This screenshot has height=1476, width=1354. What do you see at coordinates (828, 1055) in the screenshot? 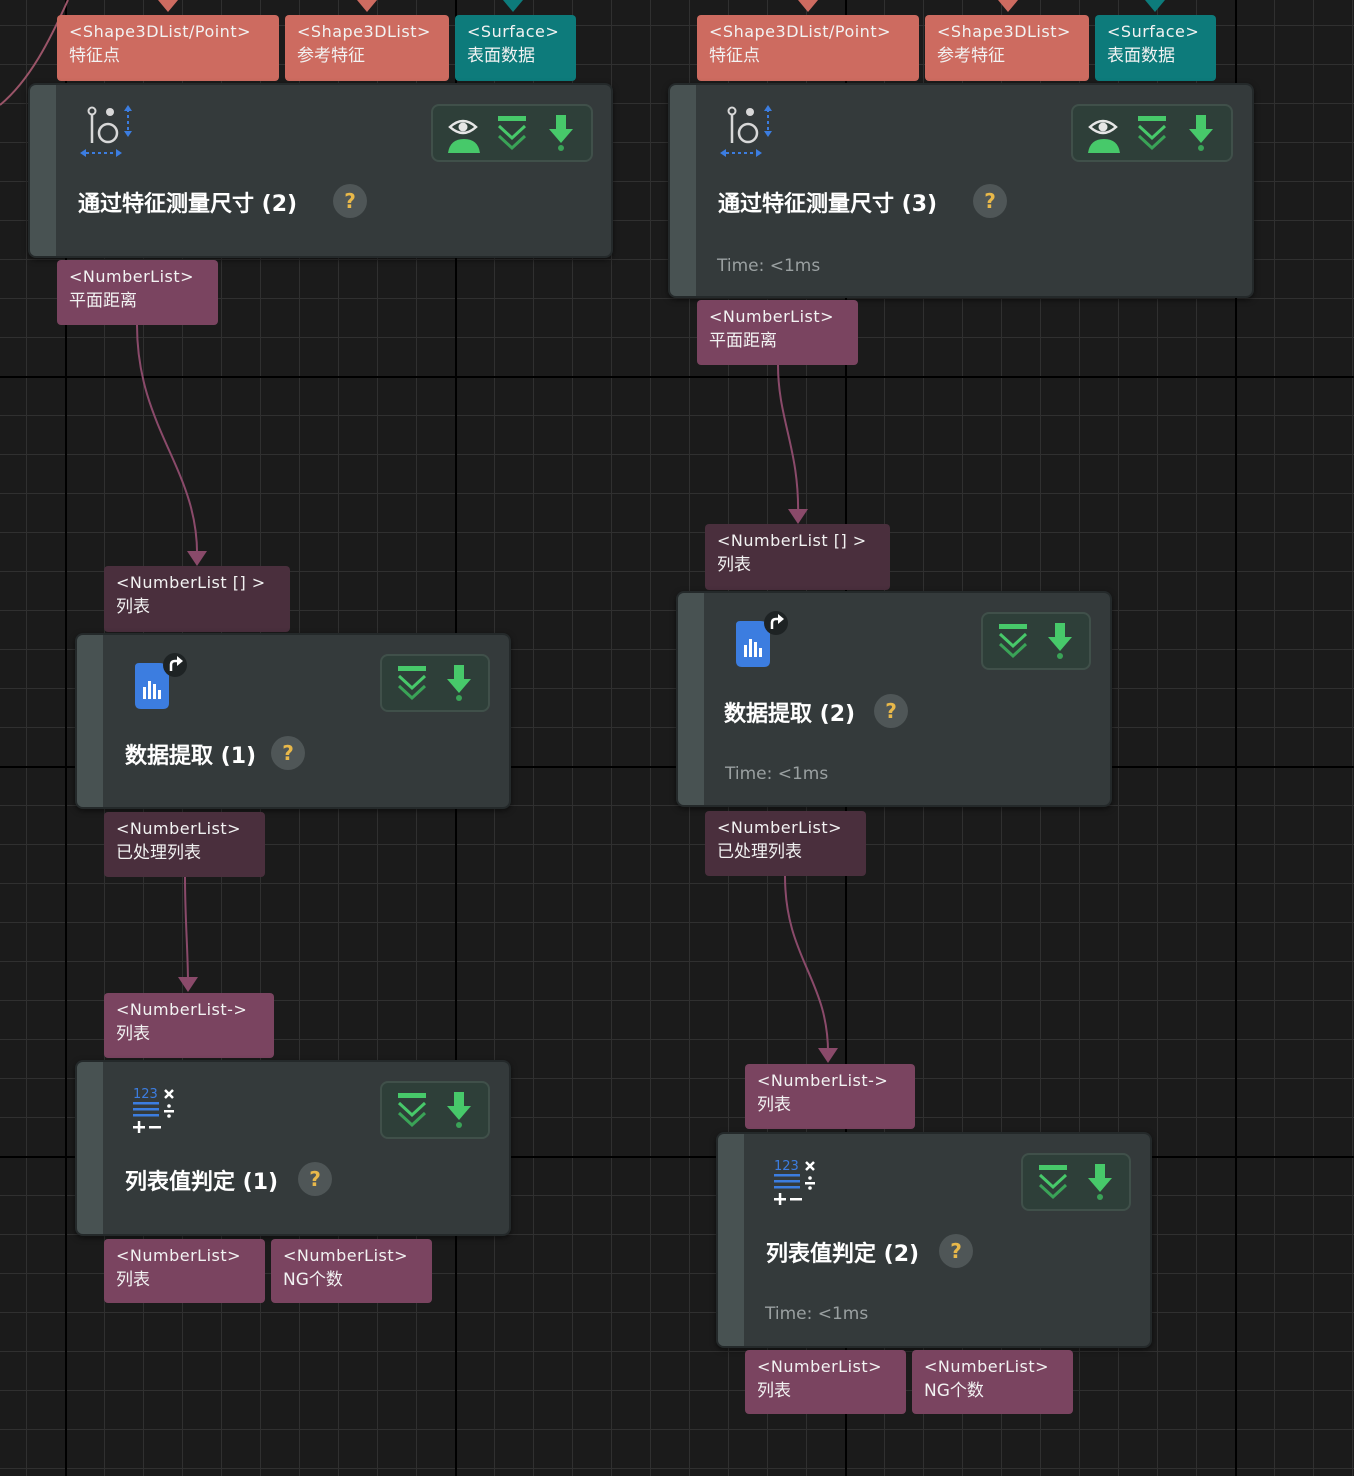
I see `arrow-judge2` at bounding box center [828, 1055].